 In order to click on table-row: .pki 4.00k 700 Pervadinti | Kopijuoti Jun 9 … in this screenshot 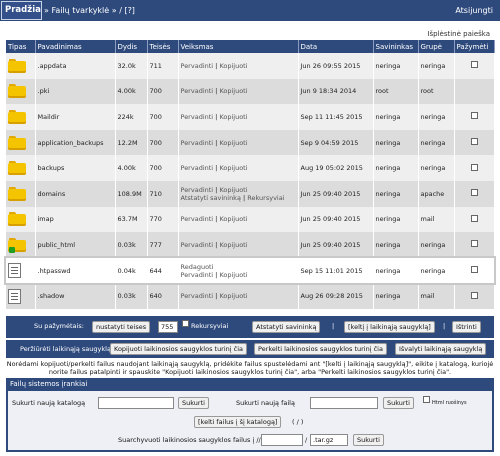, I will do `click(250, 91)`.